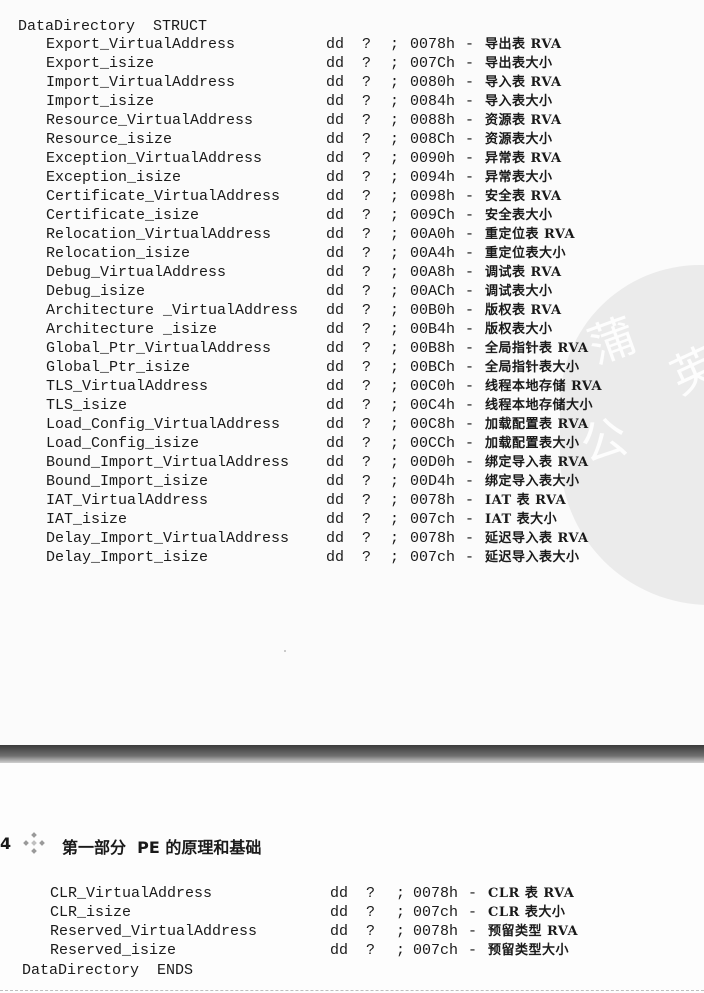 This screenshot has height=993, width=704. Describe the element at coordinates (526, 253) in the screenshot. I see `field-comment: 重定位表大小` at that location.